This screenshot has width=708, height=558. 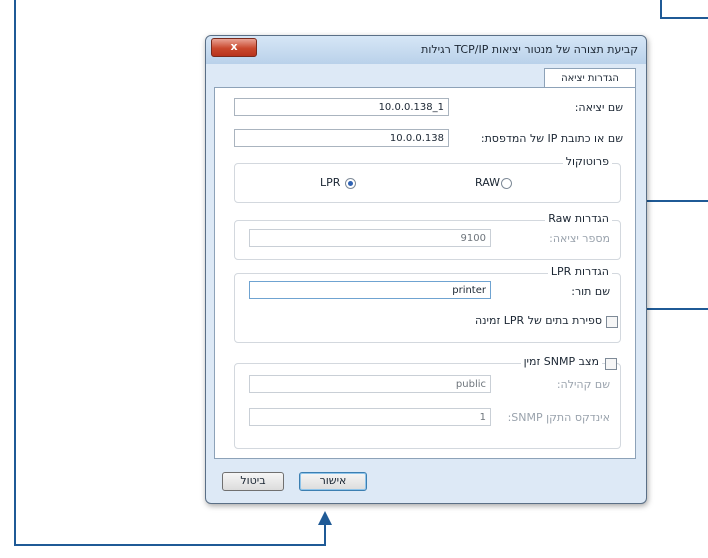 I want to click on protocol-group: פרוטוקול RAW LPR, so click(x=427, y=179).